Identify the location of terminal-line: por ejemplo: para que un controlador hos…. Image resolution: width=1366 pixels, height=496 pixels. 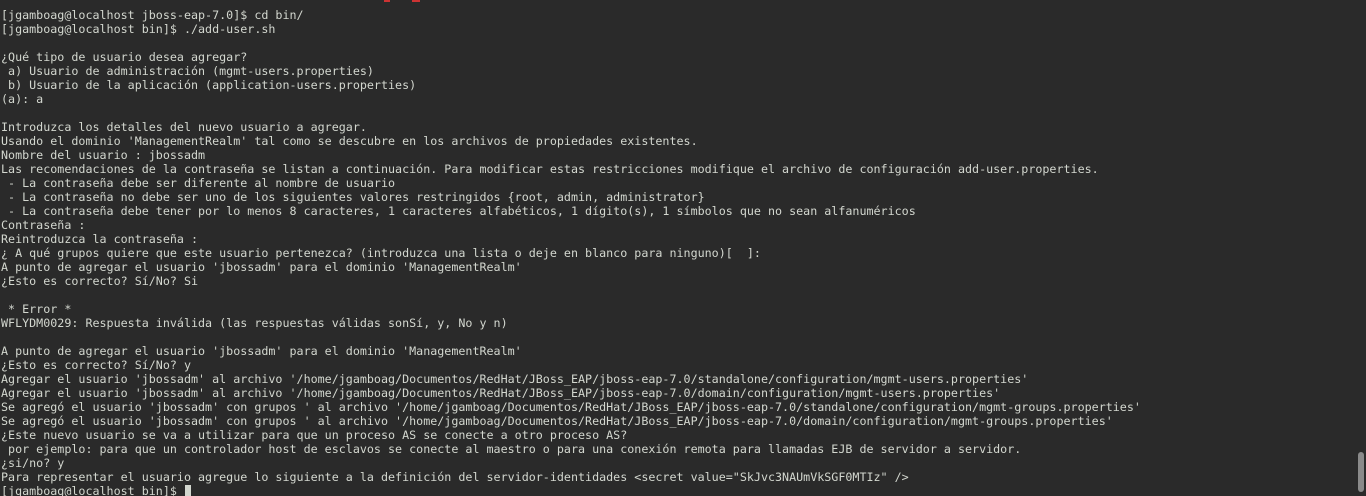
(511, 449).